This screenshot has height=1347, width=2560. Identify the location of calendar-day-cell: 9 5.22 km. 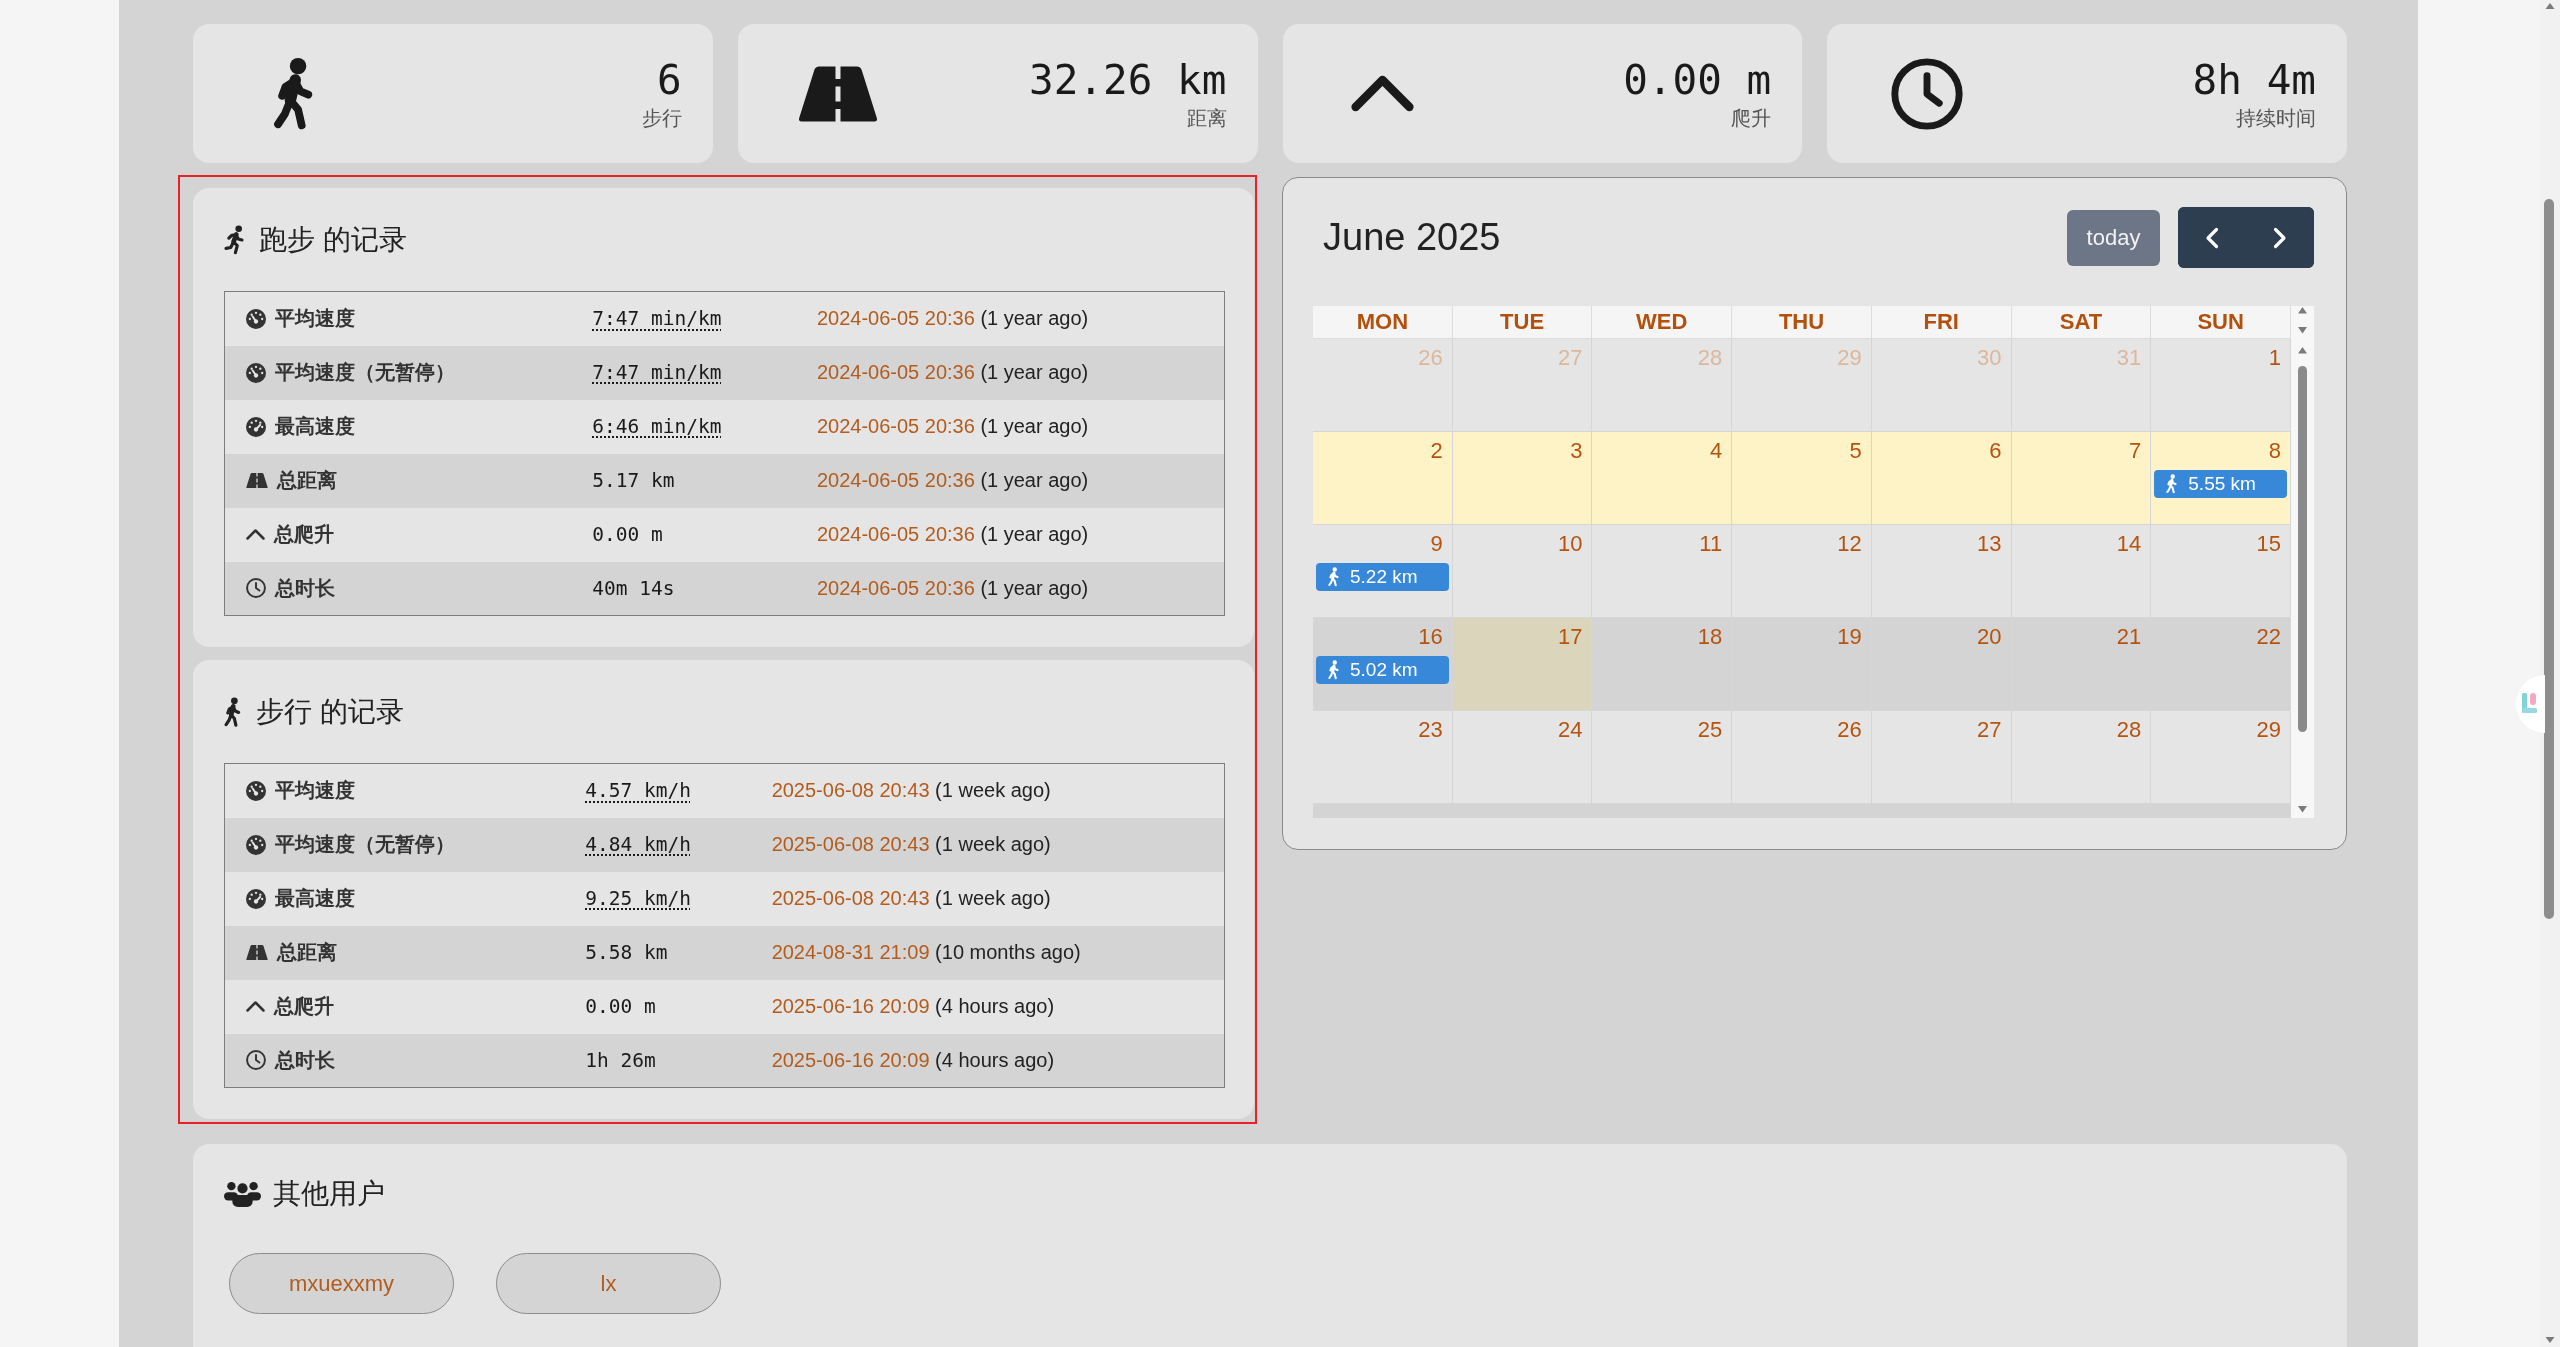
(1383, 571).